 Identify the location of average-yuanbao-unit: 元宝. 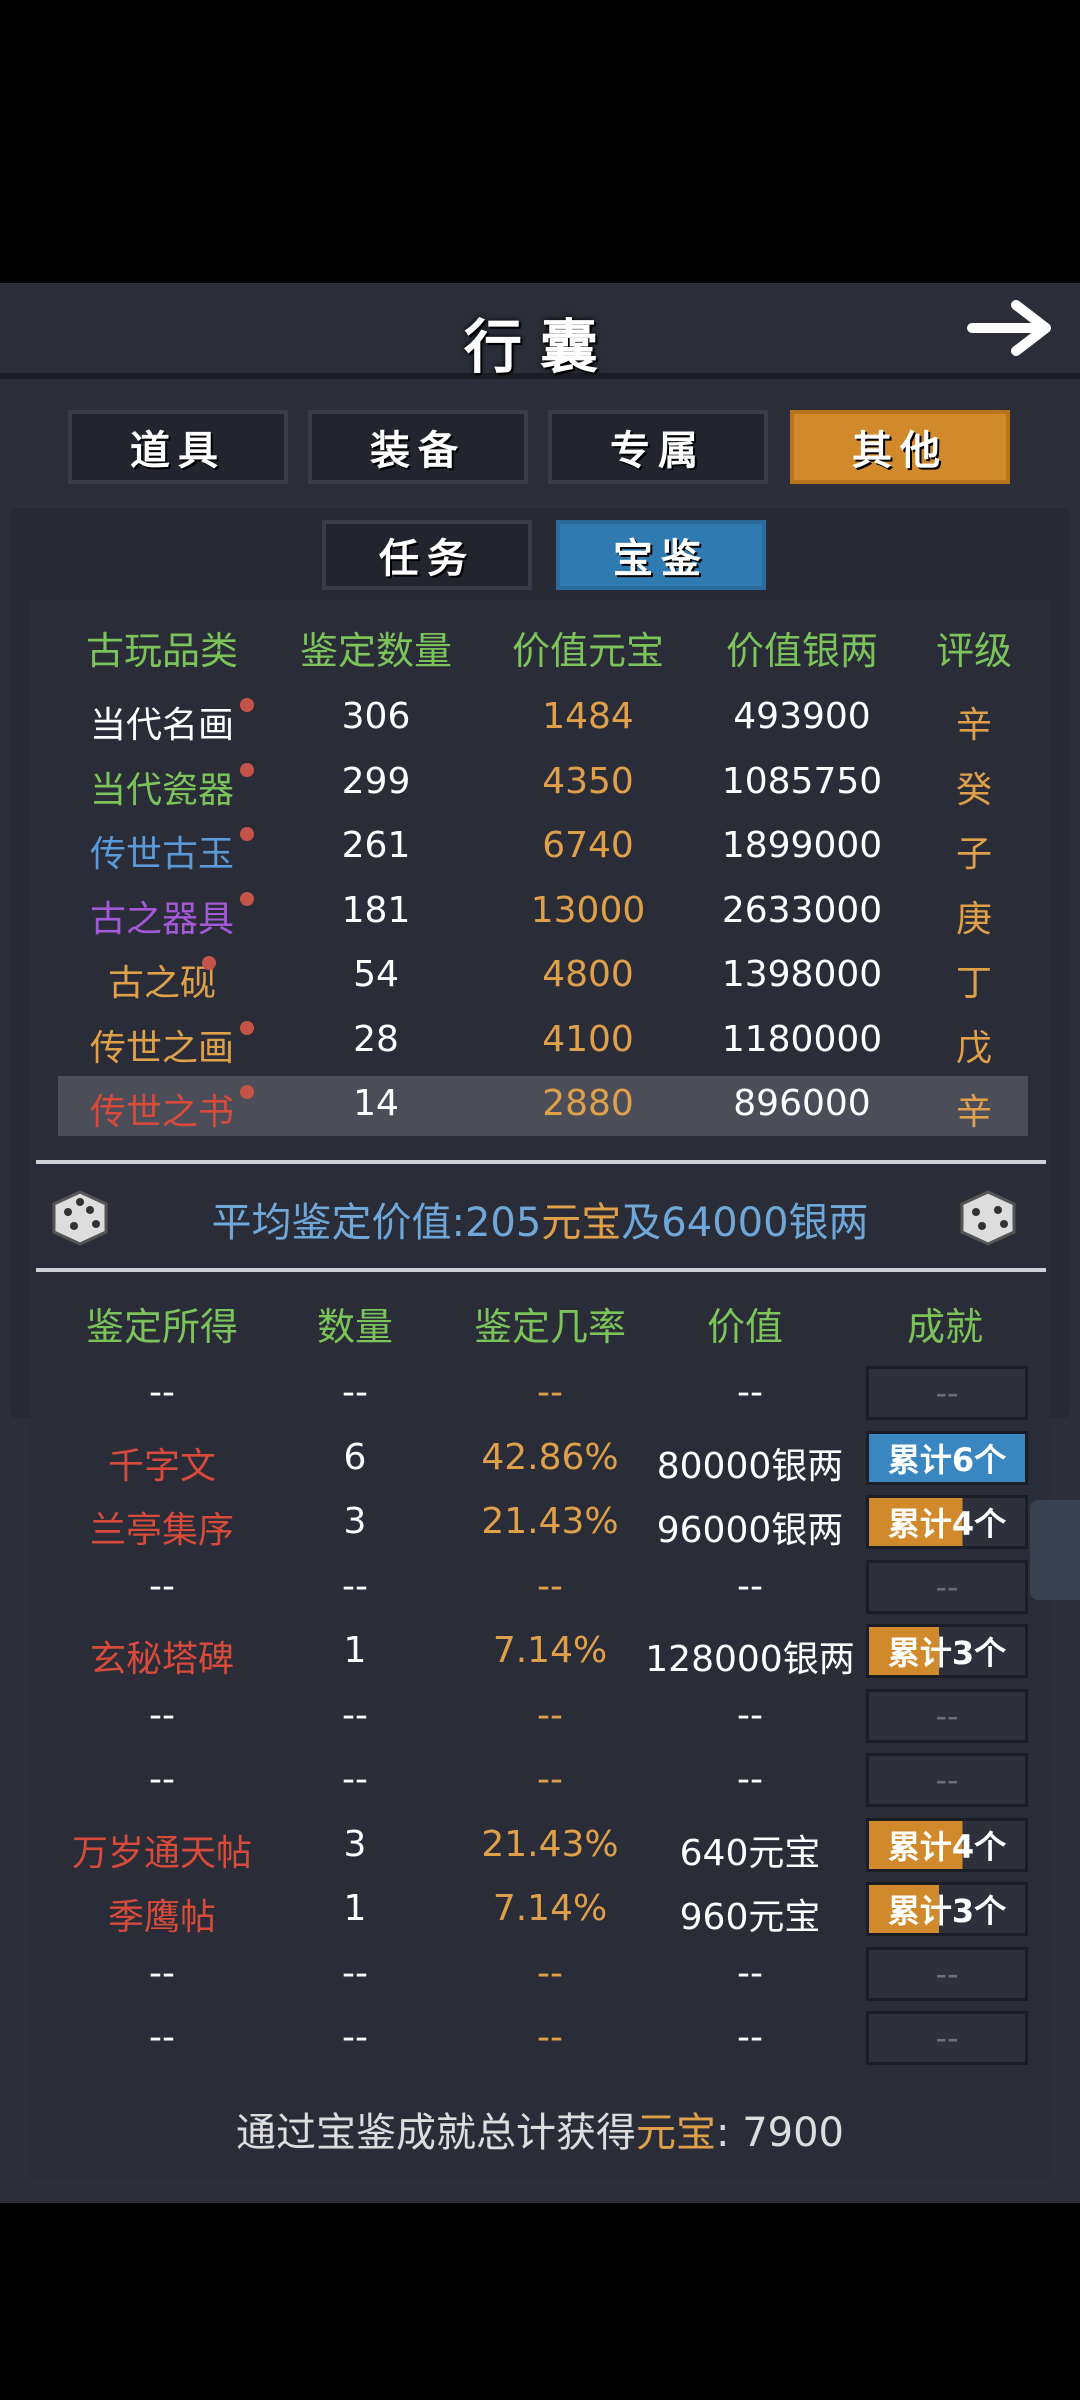
(581, 1223).